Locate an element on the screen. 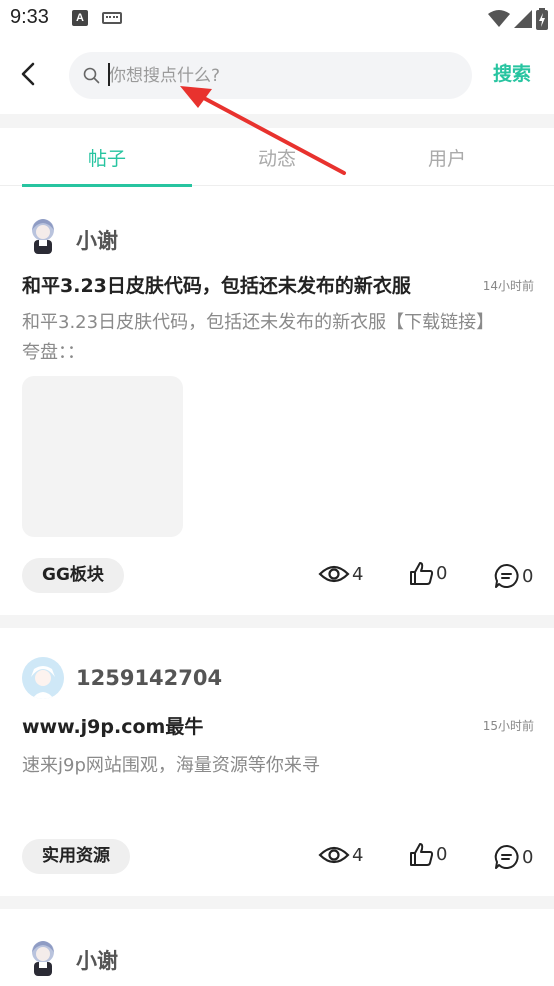 This screenshot has height=986, width=554. tab-bar: 帖子 动态 用户 is located at coordinates (277, 157).